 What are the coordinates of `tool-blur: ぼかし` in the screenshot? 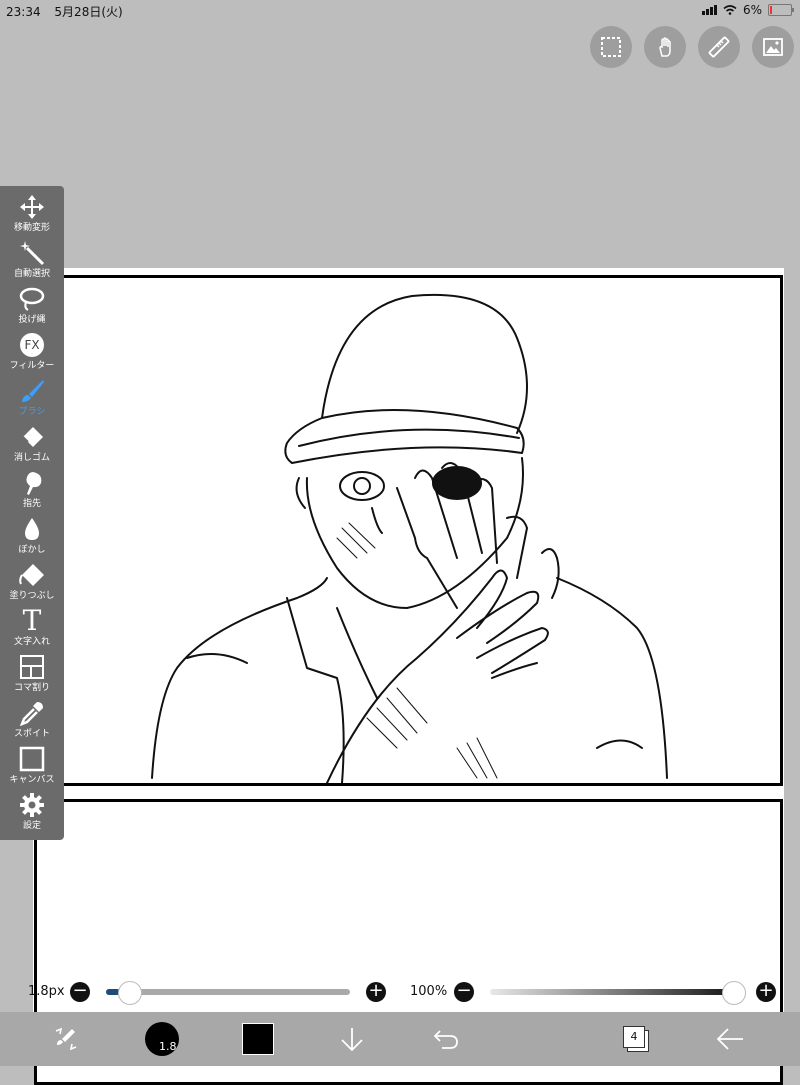 It's located at (32, 537).